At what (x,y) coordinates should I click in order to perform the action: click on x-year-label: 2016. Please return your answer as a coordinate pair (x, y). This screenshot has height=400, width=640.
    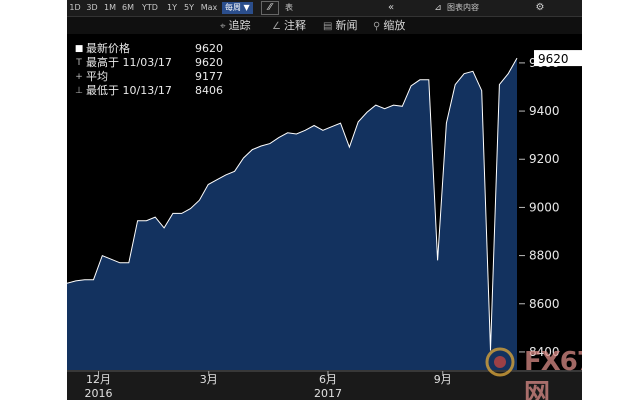
    Looking at the image, I should click on (99, 393).